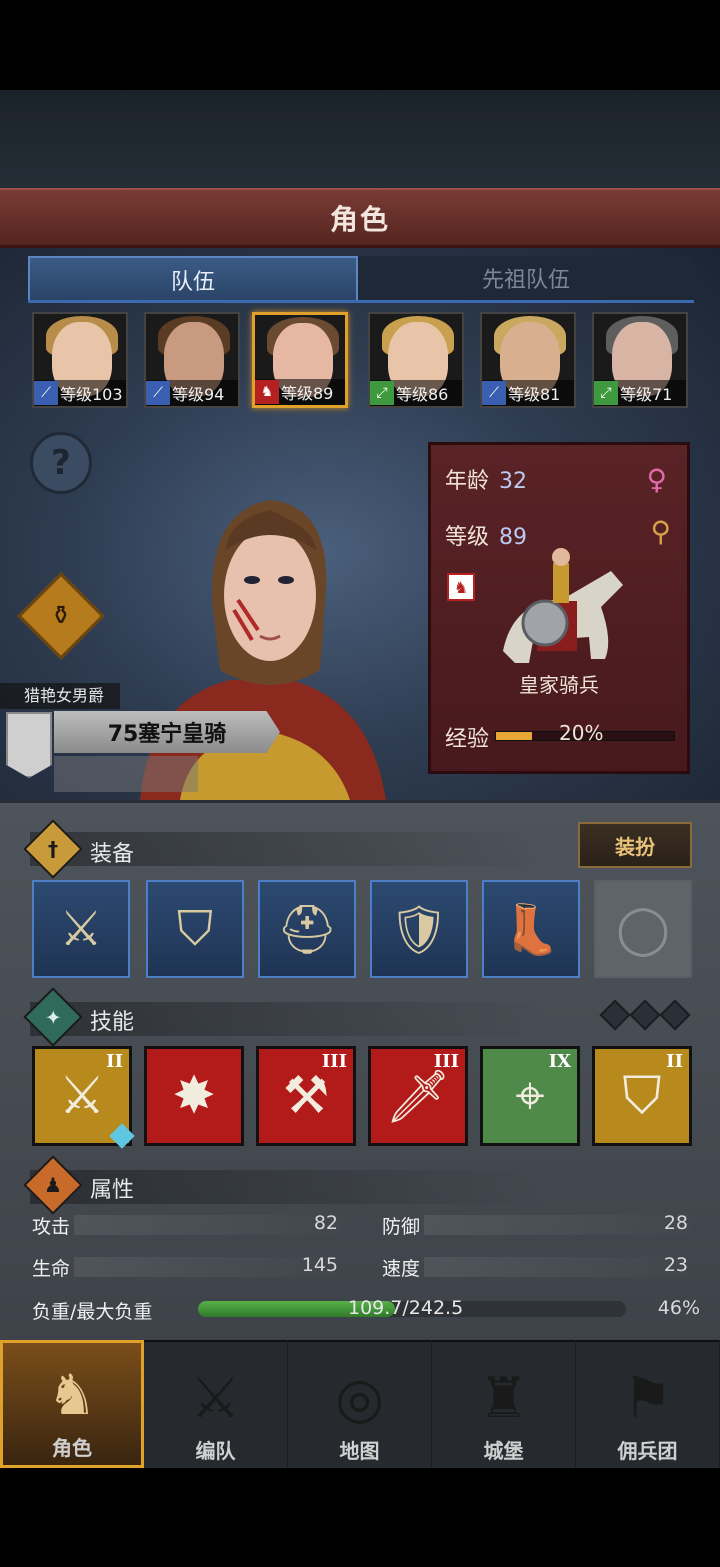 The image size is (720, 1567). What do you see at coordinates (514, 736) in the screenshot?
I see `exp-bar-fill` at bounding box center [514, 736].